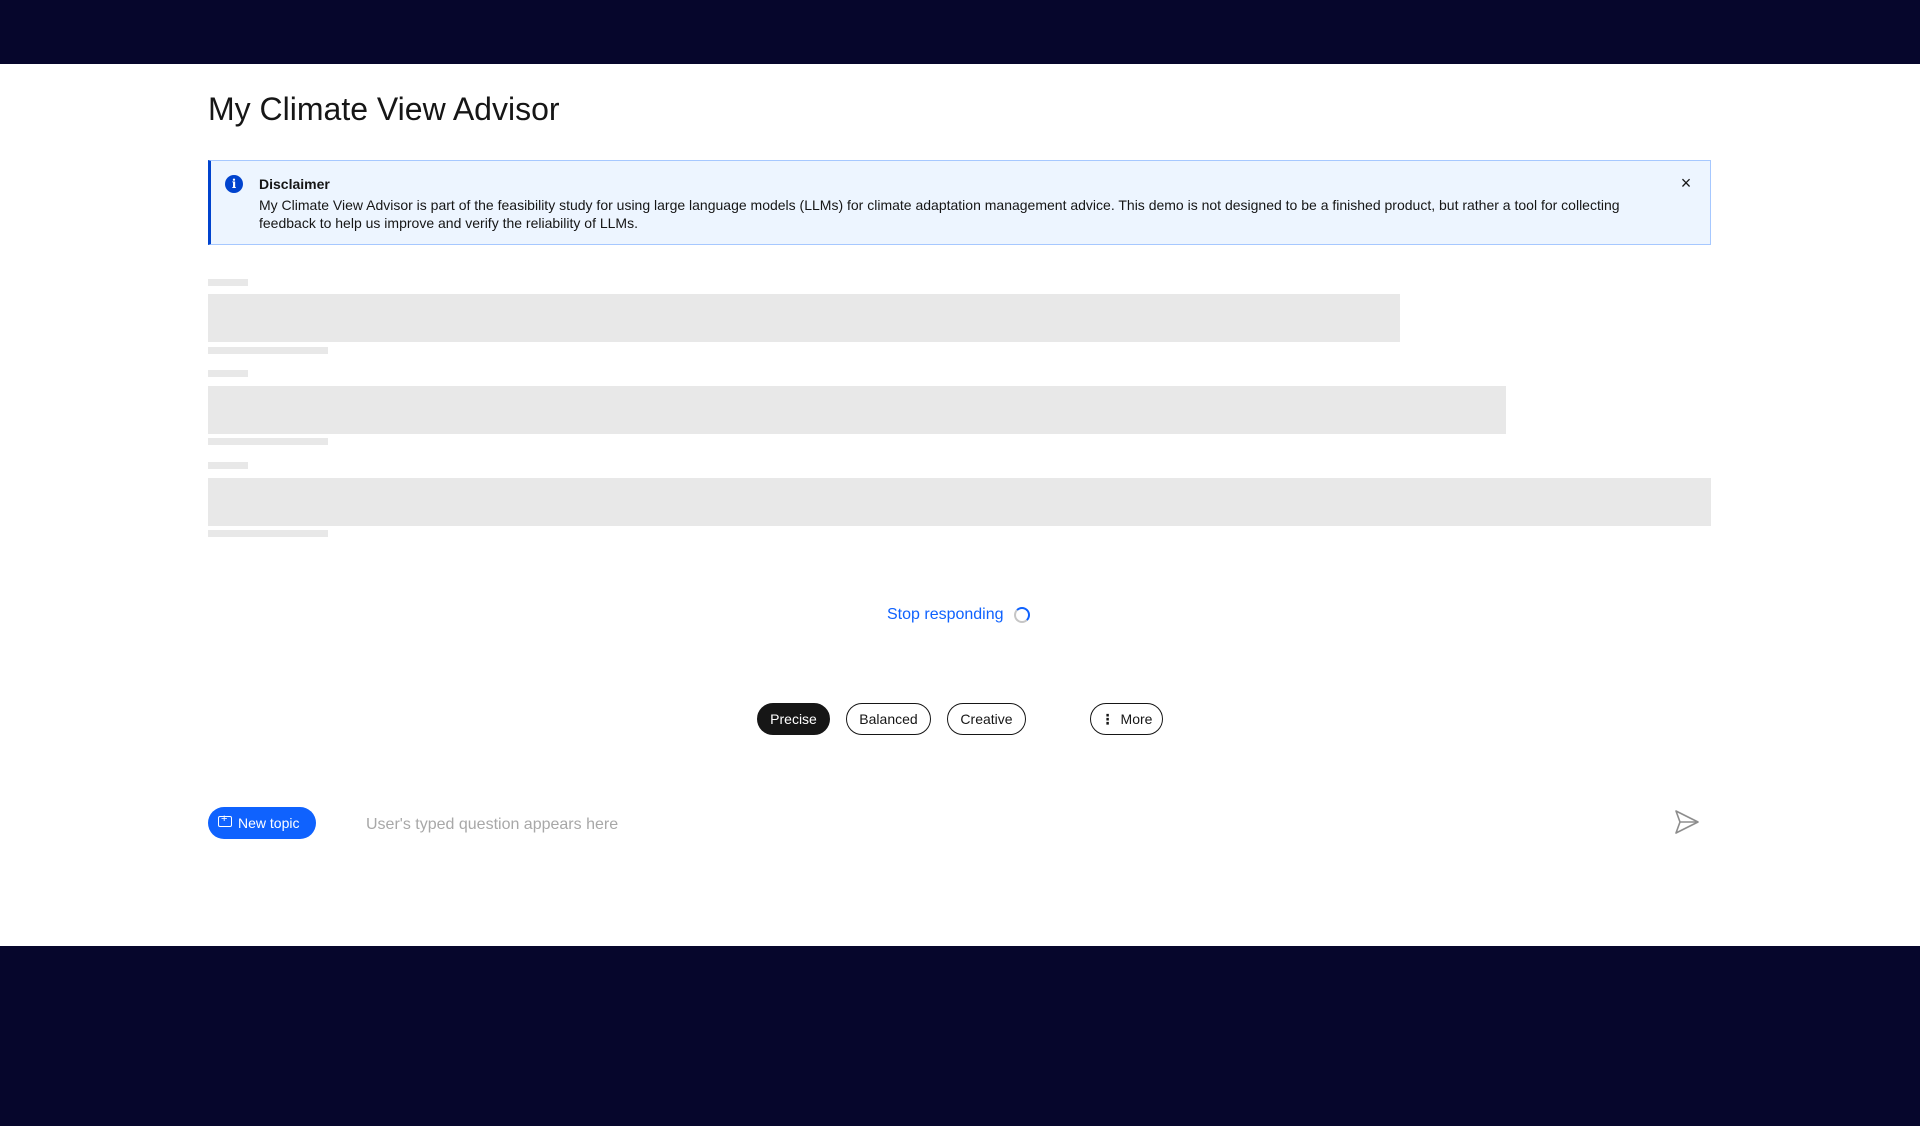 This screenshot has height=1126, width=1920. I want to click on disclaimer-title: Disclaimer, so click(294, 184).